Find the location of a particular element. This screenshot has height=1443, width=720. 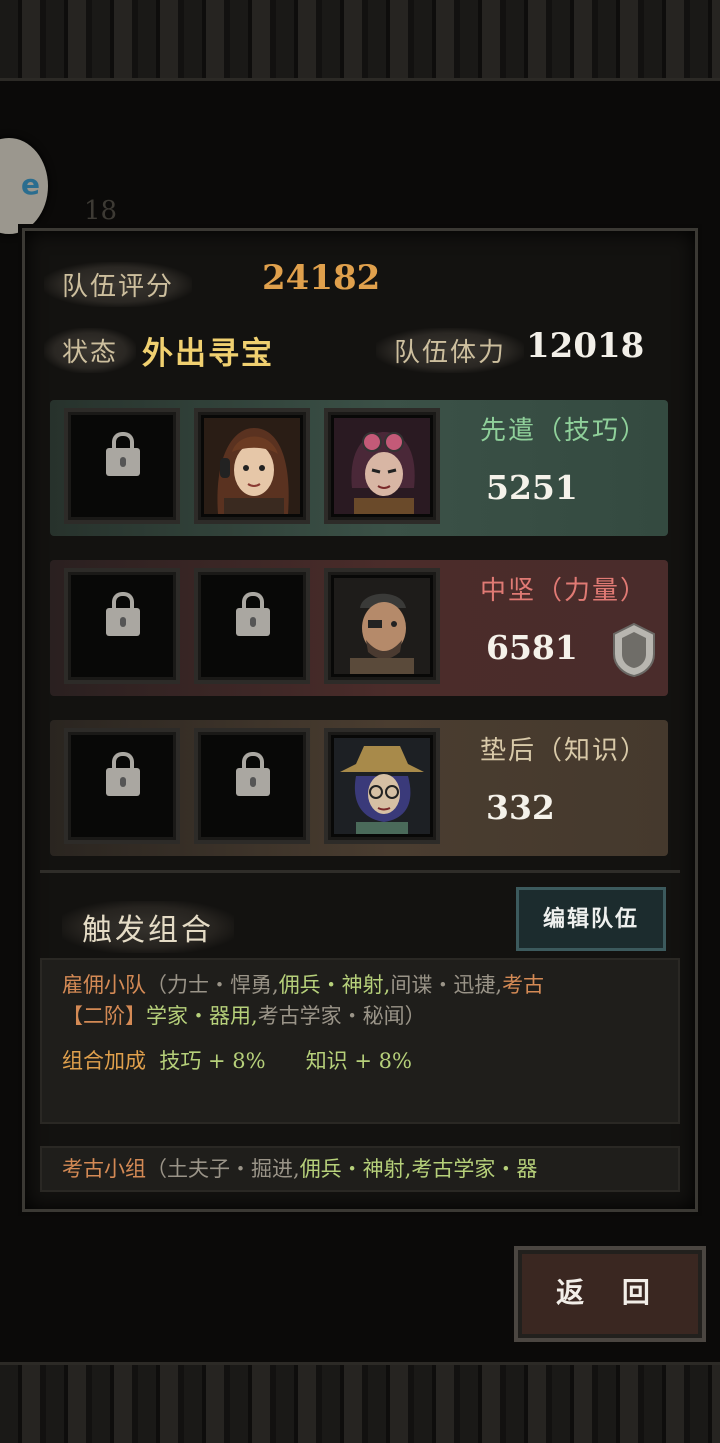

squad-row-front: 先遣（技巧） 5251 is located at coordinates (359, 468).